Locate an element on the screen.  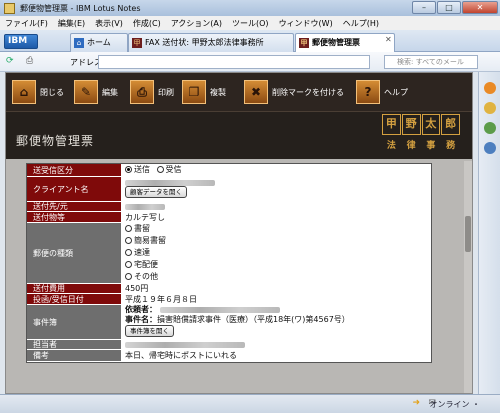
menu-edit: 編集(E) is located at coordinates (71, 23).